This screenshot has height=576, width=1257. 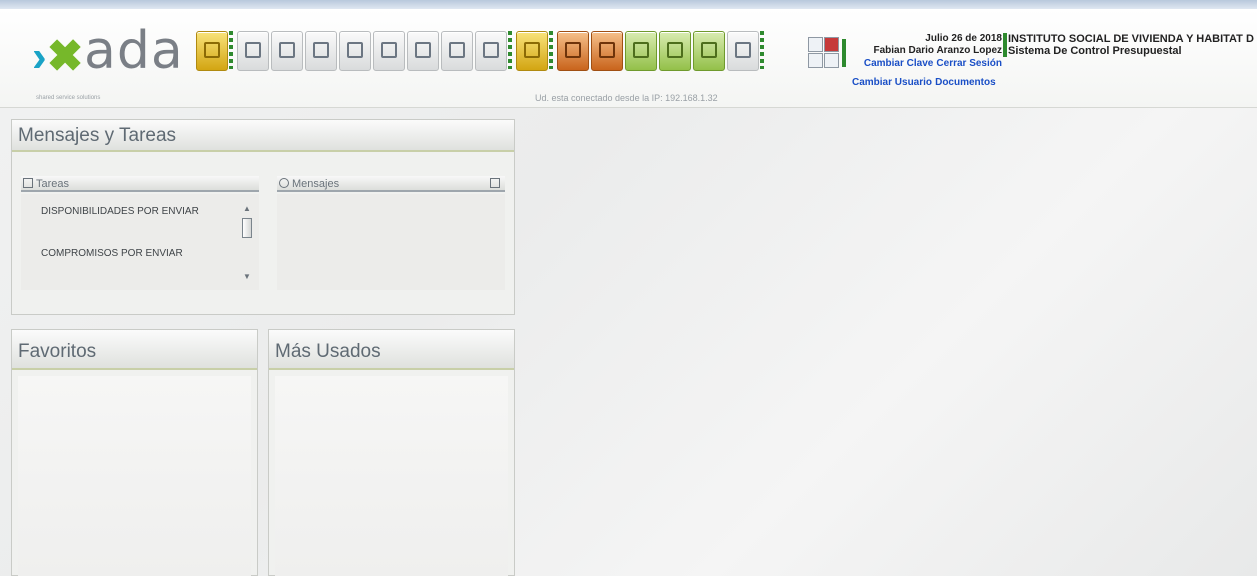 I want to click on task-item: COMPROMISOS POR ENVIAR, so click(x=112, y=253).